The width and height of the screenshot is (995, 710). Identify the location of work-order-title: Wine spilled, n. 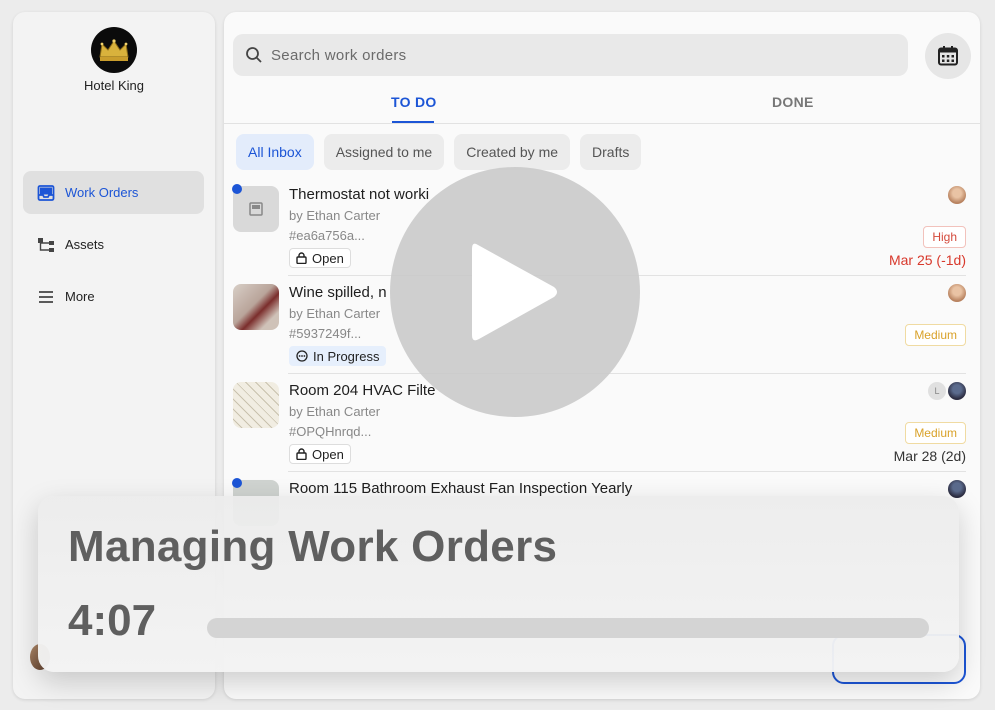
(338, 292).